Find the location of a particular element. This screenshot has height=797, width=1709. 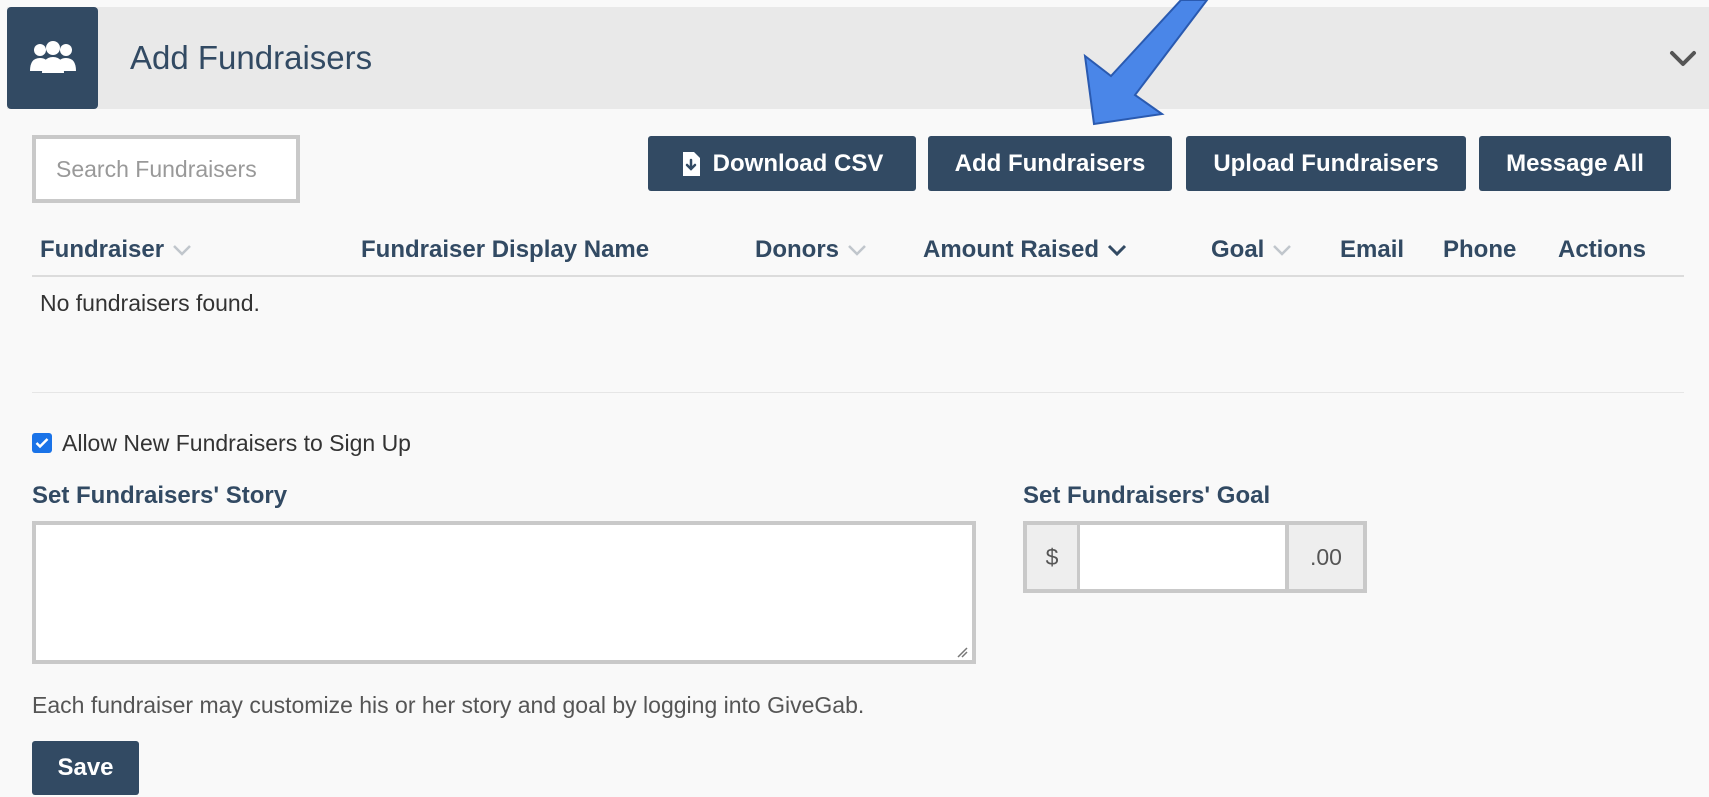

story-textarea is located at coordinates (504, 592).